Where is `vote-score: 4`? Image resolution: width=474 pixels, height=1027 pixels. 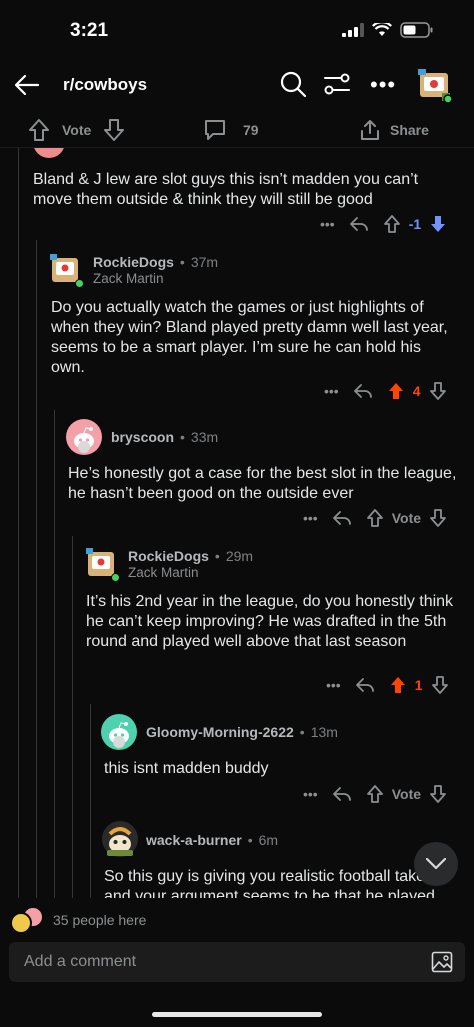 vote-score: 4 is located at coordinates (416, 391).